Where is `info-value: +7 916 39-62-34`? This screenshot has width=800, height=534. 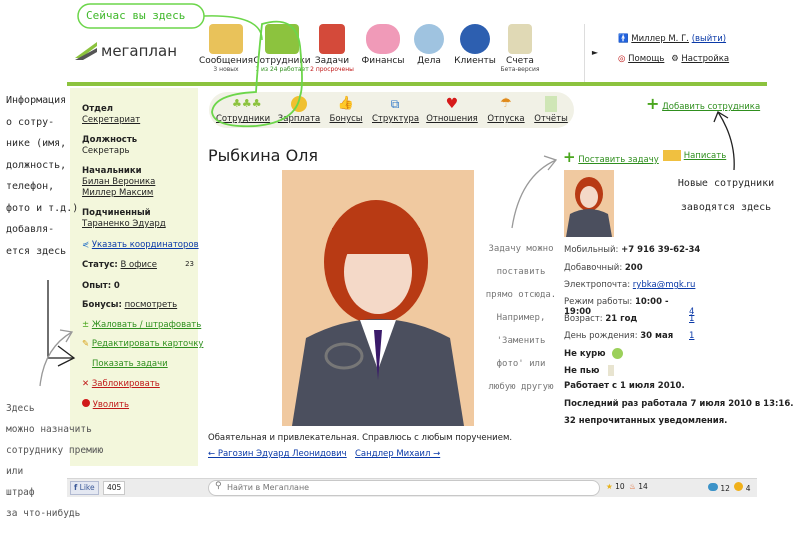 info-value: +7 916 39-62-34 is located at coordinates (661, 250).